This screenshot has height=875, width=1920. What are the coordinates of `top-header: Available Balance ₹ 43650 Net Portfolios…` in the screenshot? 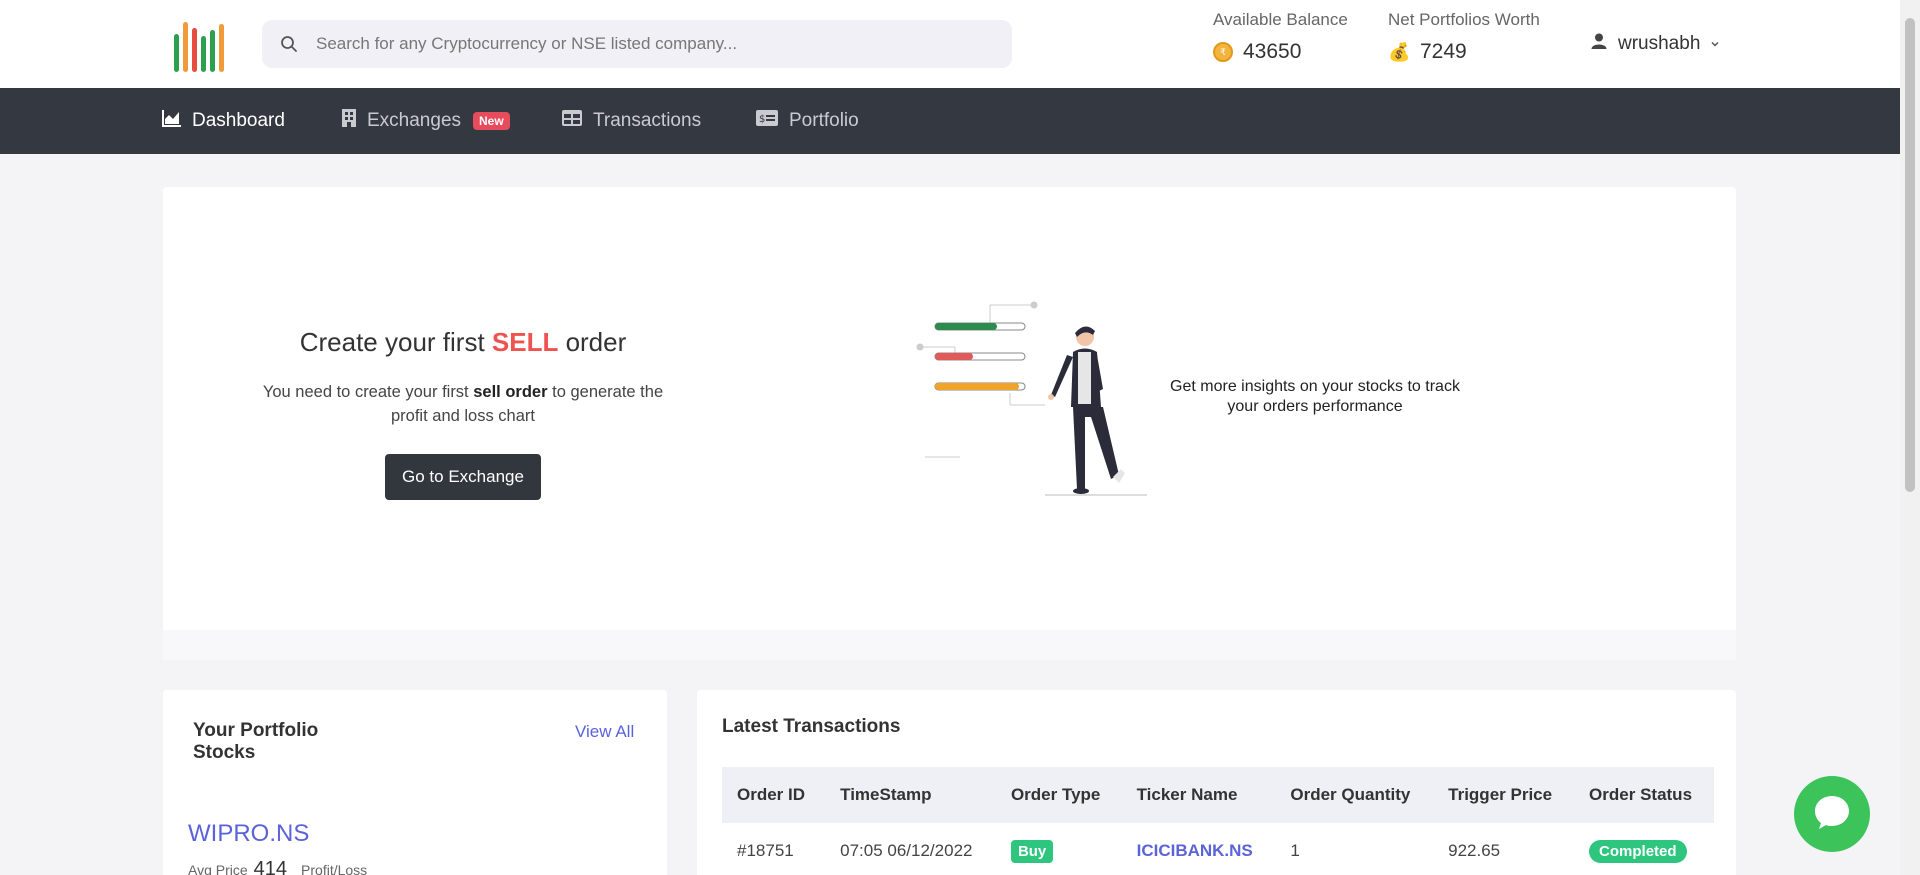 It's located at (950, 44).